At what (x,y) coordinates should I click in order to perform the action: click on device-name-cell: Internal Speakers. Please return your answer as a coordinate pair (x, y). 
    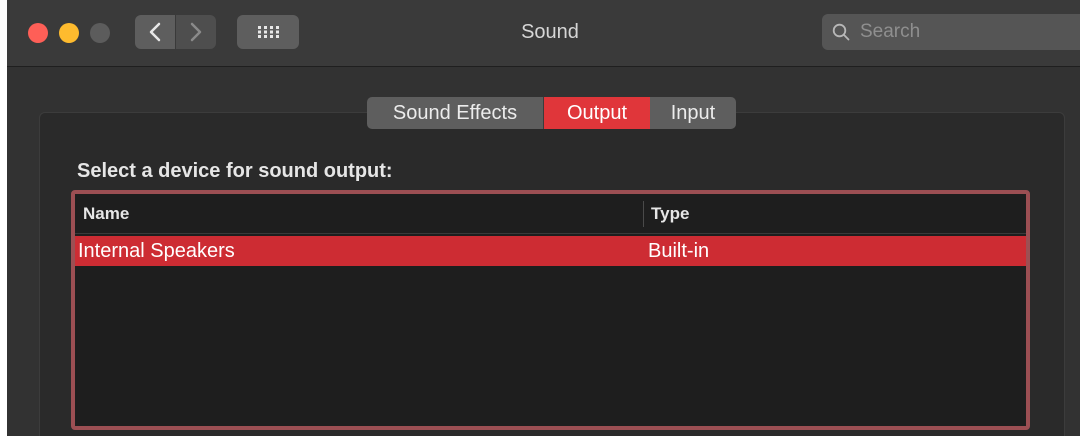
    Looking at the image, I should click on (156, 251).